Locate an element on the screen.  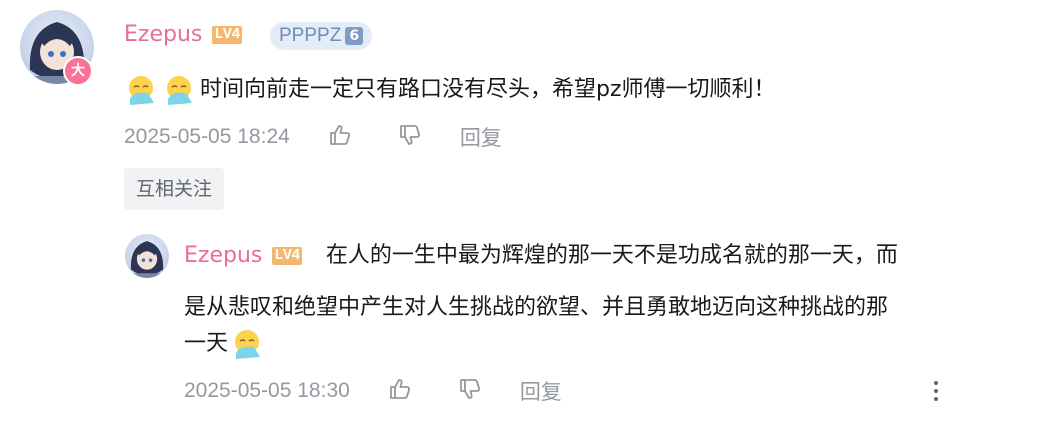
reply-level-badge: LV4 is located at coordinates (287, 256).